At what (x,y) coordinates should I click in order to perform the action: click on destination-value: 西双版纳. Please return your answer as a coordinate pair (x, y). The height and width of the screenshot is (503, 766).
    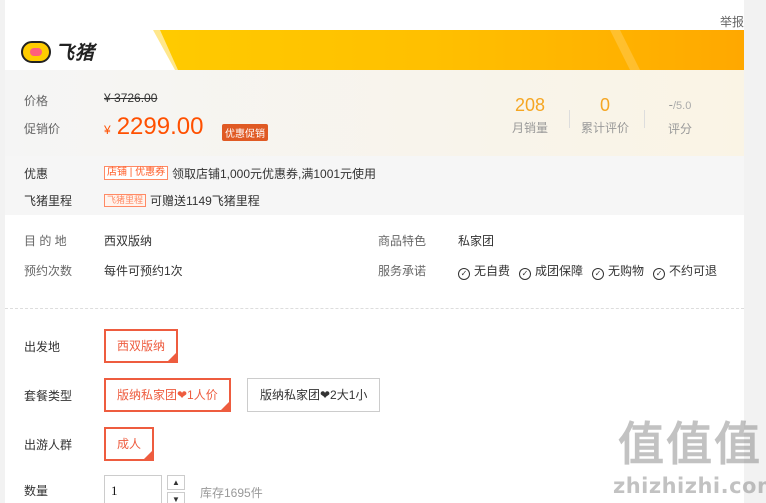
    Looking at the image, I should click on (128, 241).